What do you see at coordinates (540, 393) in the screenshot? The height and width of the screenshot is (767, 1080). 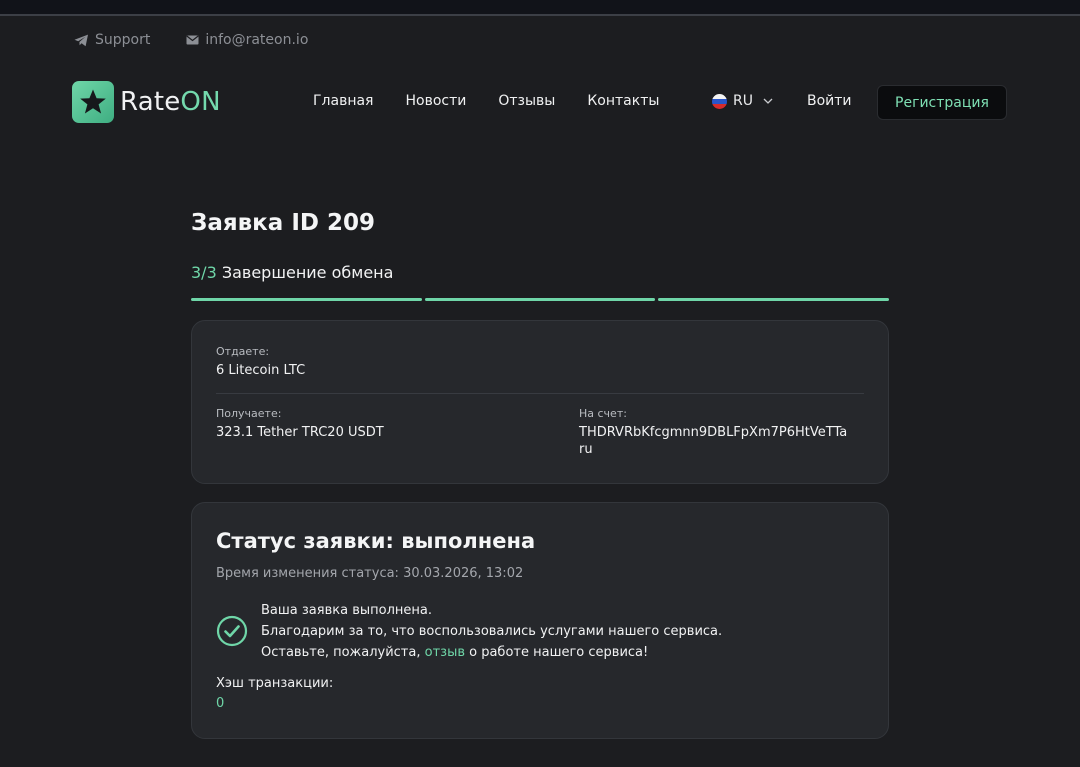 I see `divider` at bounding box center [540, 393].